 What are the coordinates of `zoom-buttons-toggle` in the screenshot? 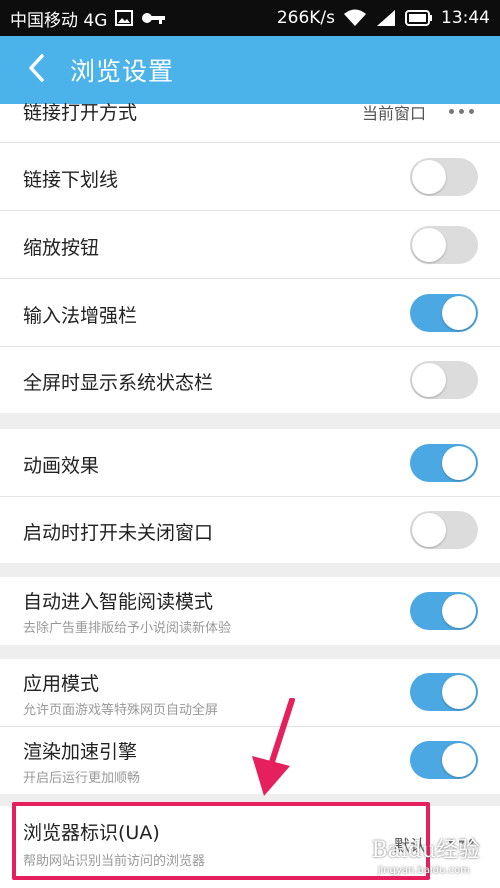 It's located at (444, 245).